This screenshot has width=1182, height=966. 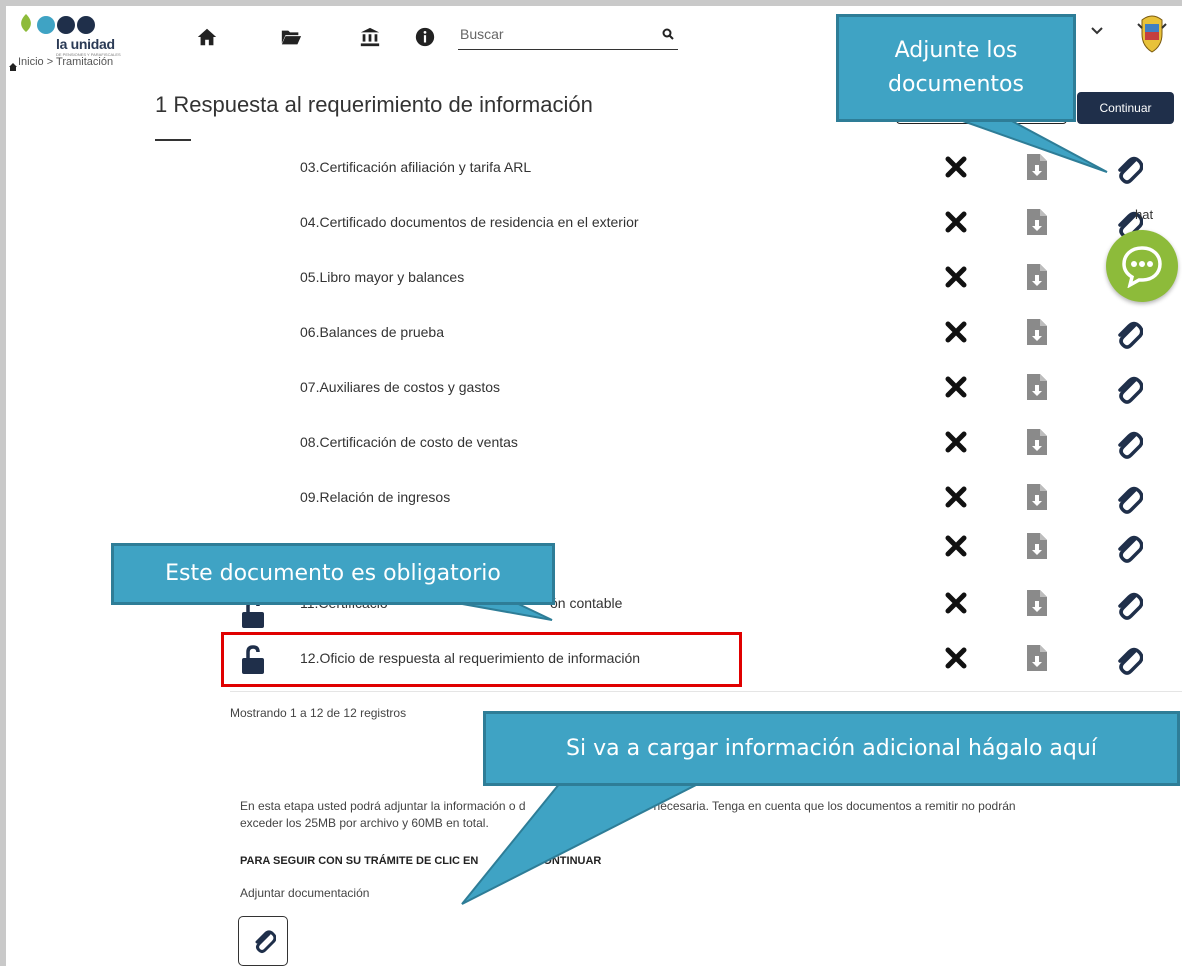 I want to click on document-label: 07.Auxiliares de costos y gastos, so click(x=400, y=387).